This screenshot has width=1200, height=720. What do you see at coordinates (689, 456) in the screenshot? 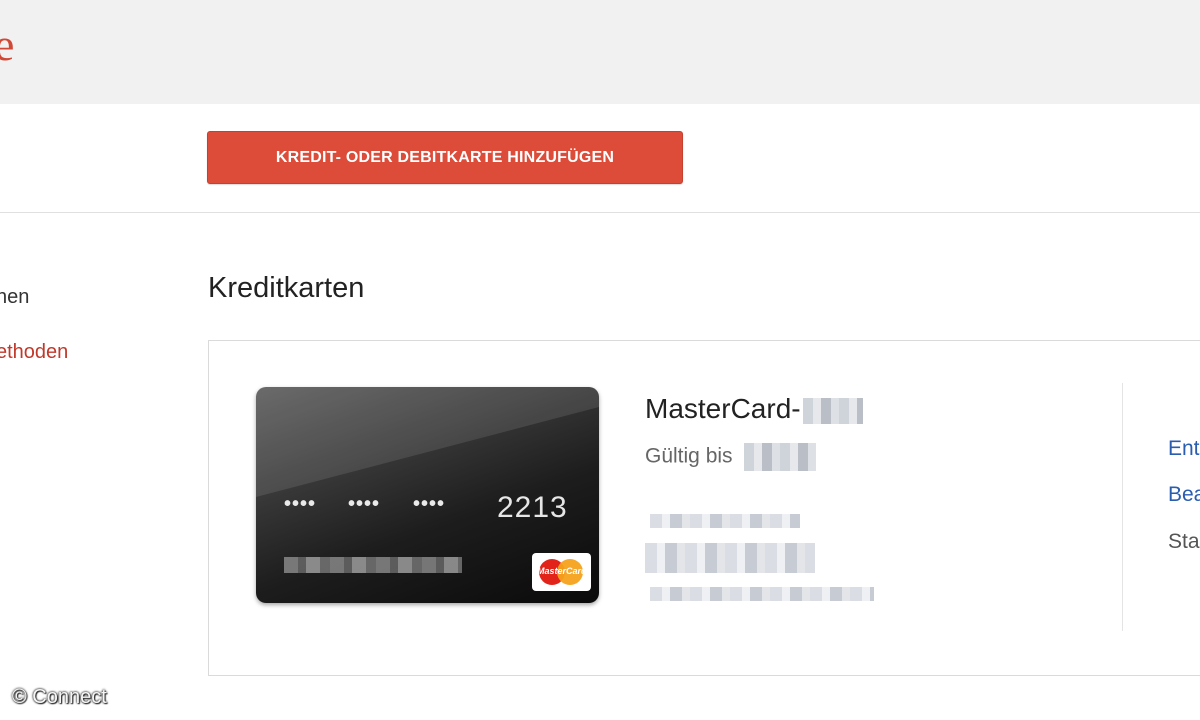
I see `card-expiry-label: Gültig bis` at bounding box center [689, 456].